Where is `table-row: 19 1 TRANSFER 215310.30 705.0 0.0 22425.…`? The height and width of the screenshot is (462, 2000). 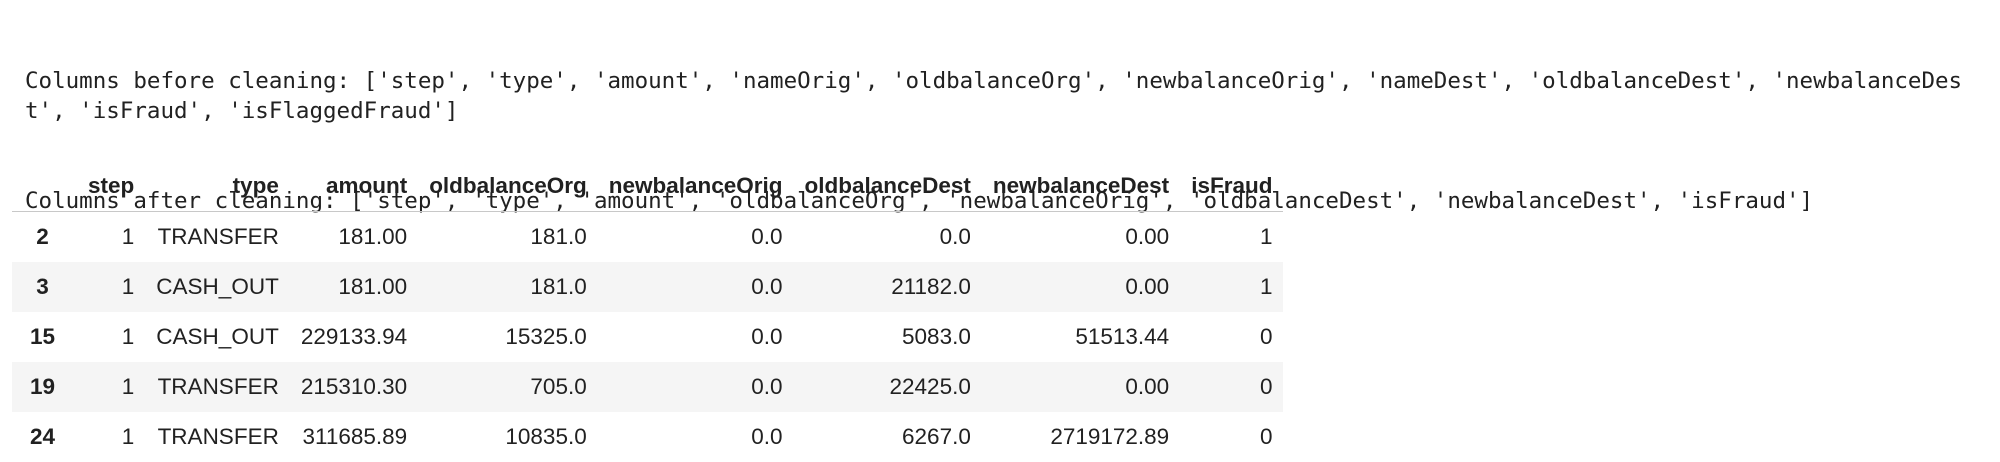 table-row: 19 1 TRANSFER 215310.30 705.0 0.0 22425.… is located at coordinates (648, 386).